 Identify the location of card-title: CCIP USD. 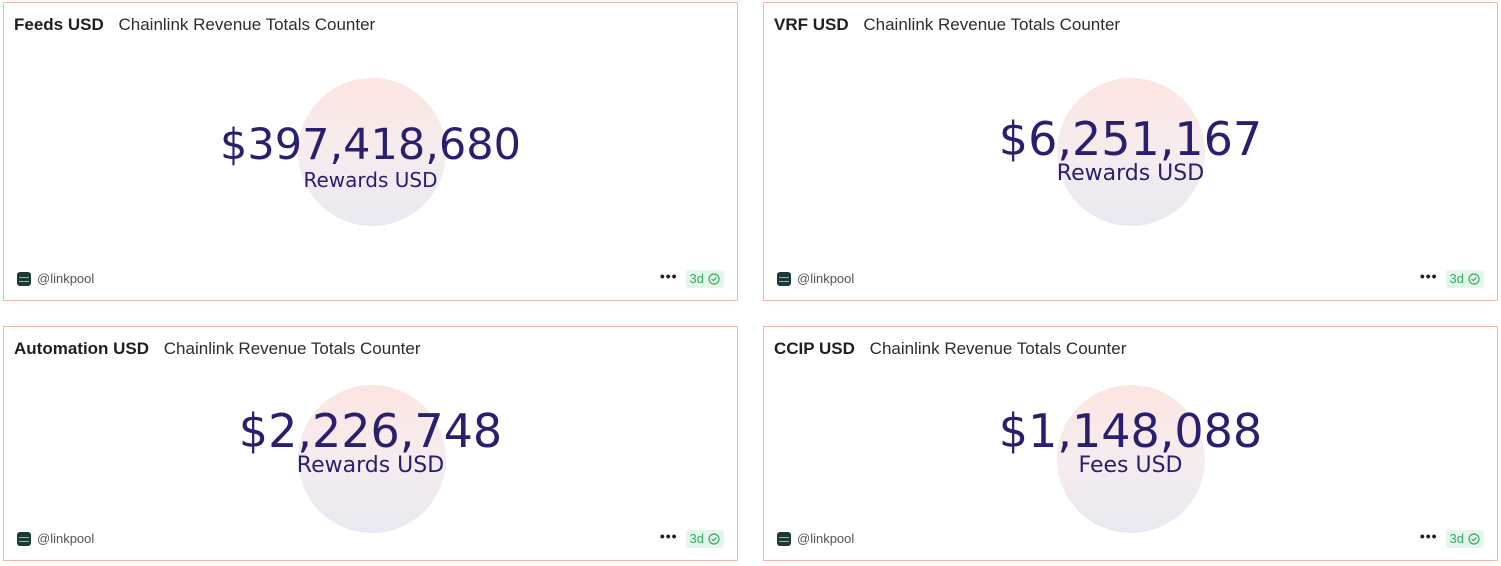
(814, 348).